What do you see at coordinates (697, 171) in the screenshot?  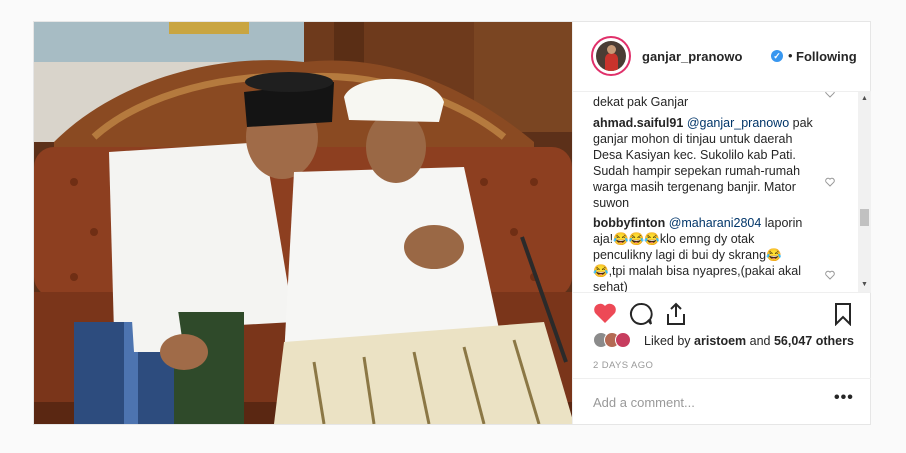 I see `comment-text-line: Sudah hampir sepekan rumah-rumah` at bounding box center [697, 171].